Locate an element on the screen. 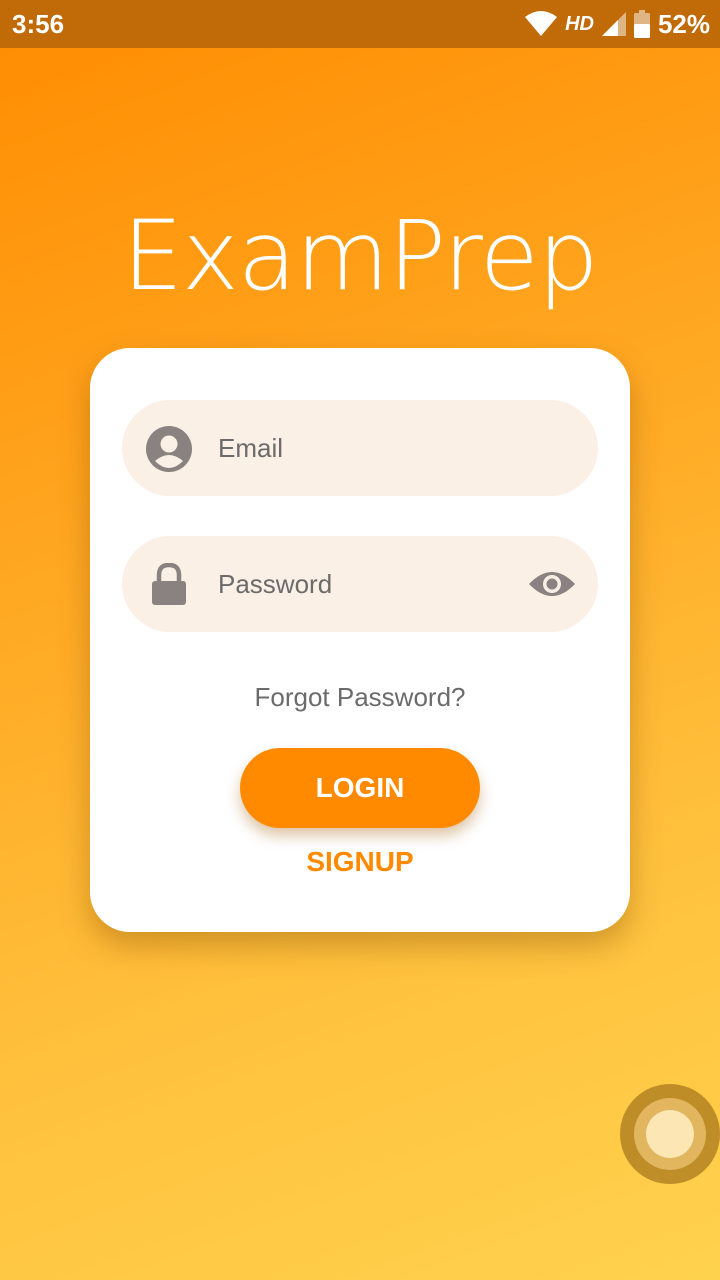 The width and height of the screenshot is (720, 1280). login-button: LOGIN is located at coordinates (360, 788).